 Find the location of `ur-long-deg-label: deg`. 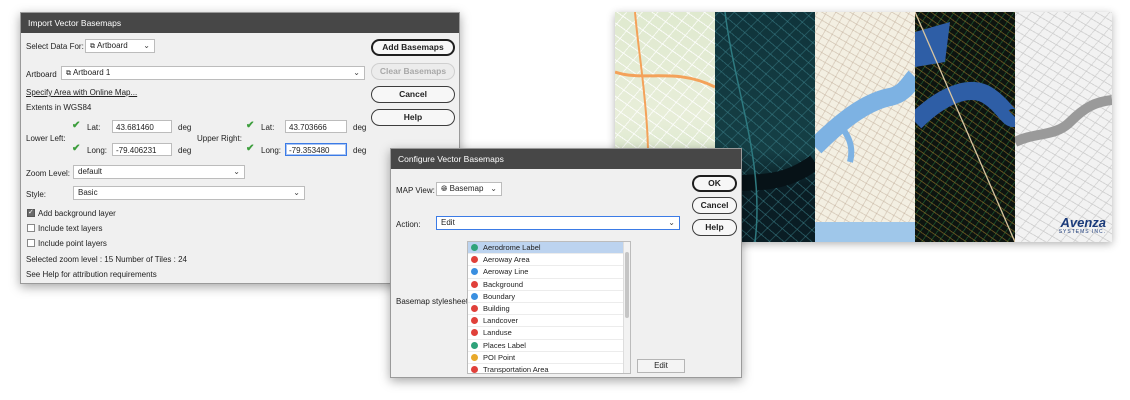

ur-long-deg-label: deg is located at coordinates (360, 150).